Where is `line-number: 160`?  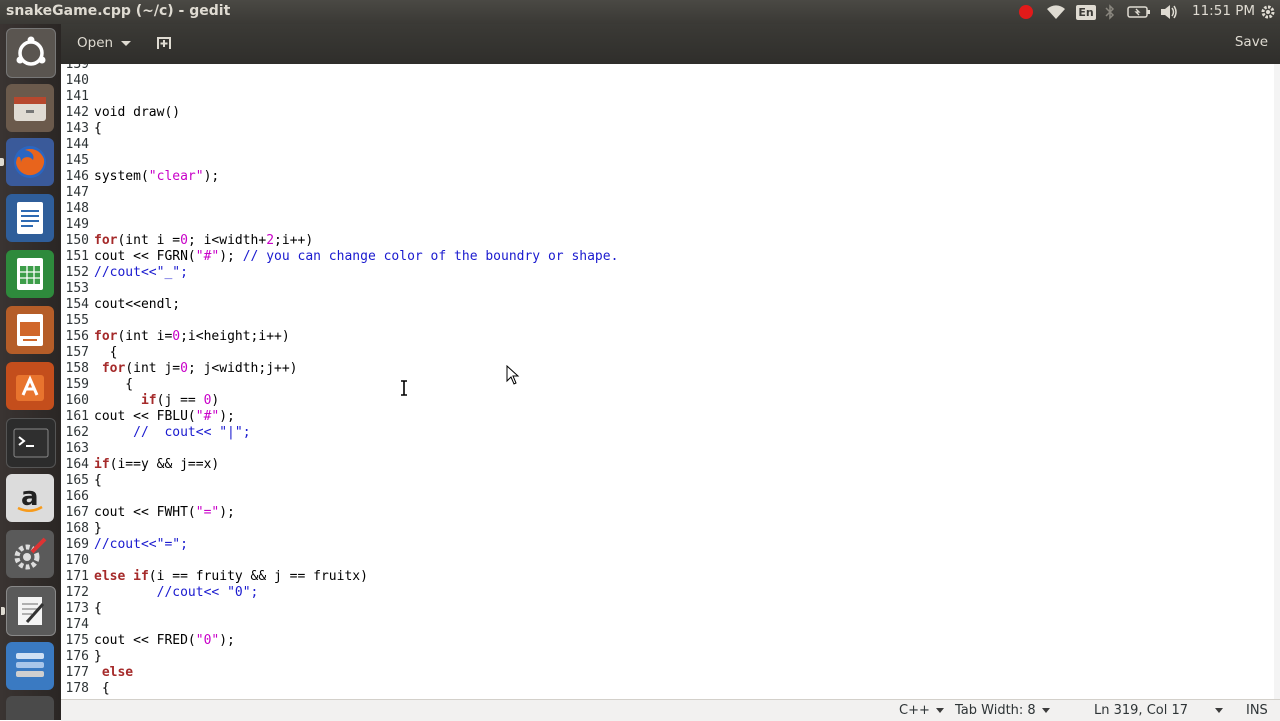 line-number: 160 is located at coordinates (77, 400).